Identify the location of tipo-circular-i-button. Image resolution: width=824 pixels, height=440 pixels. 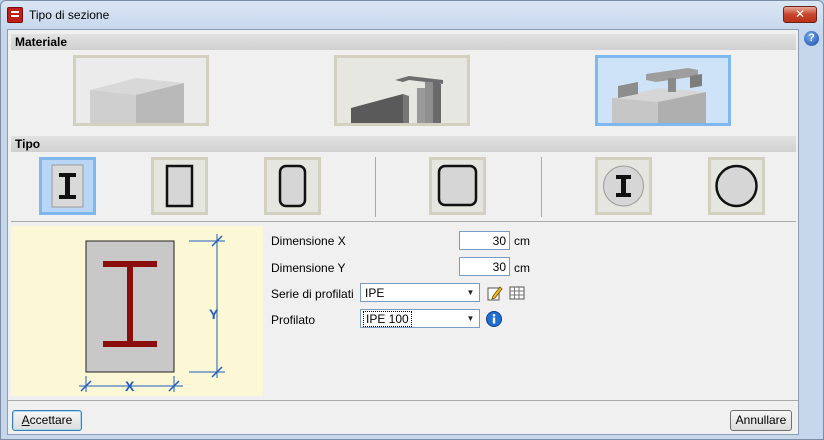
(623, 186).